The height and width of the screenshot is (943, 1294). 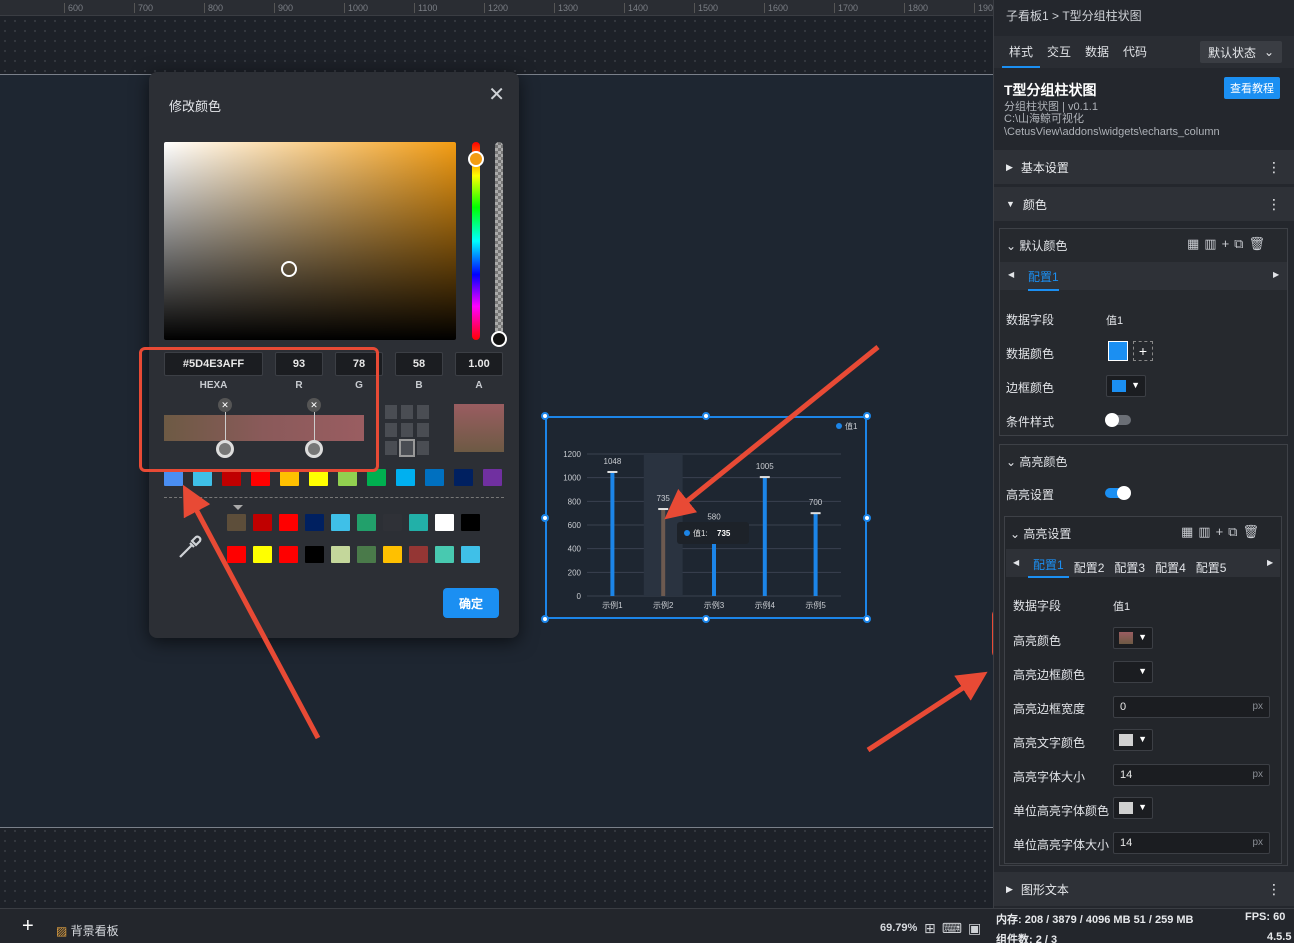 I want to click on resize-handle-t, so click(x=706, y=416).